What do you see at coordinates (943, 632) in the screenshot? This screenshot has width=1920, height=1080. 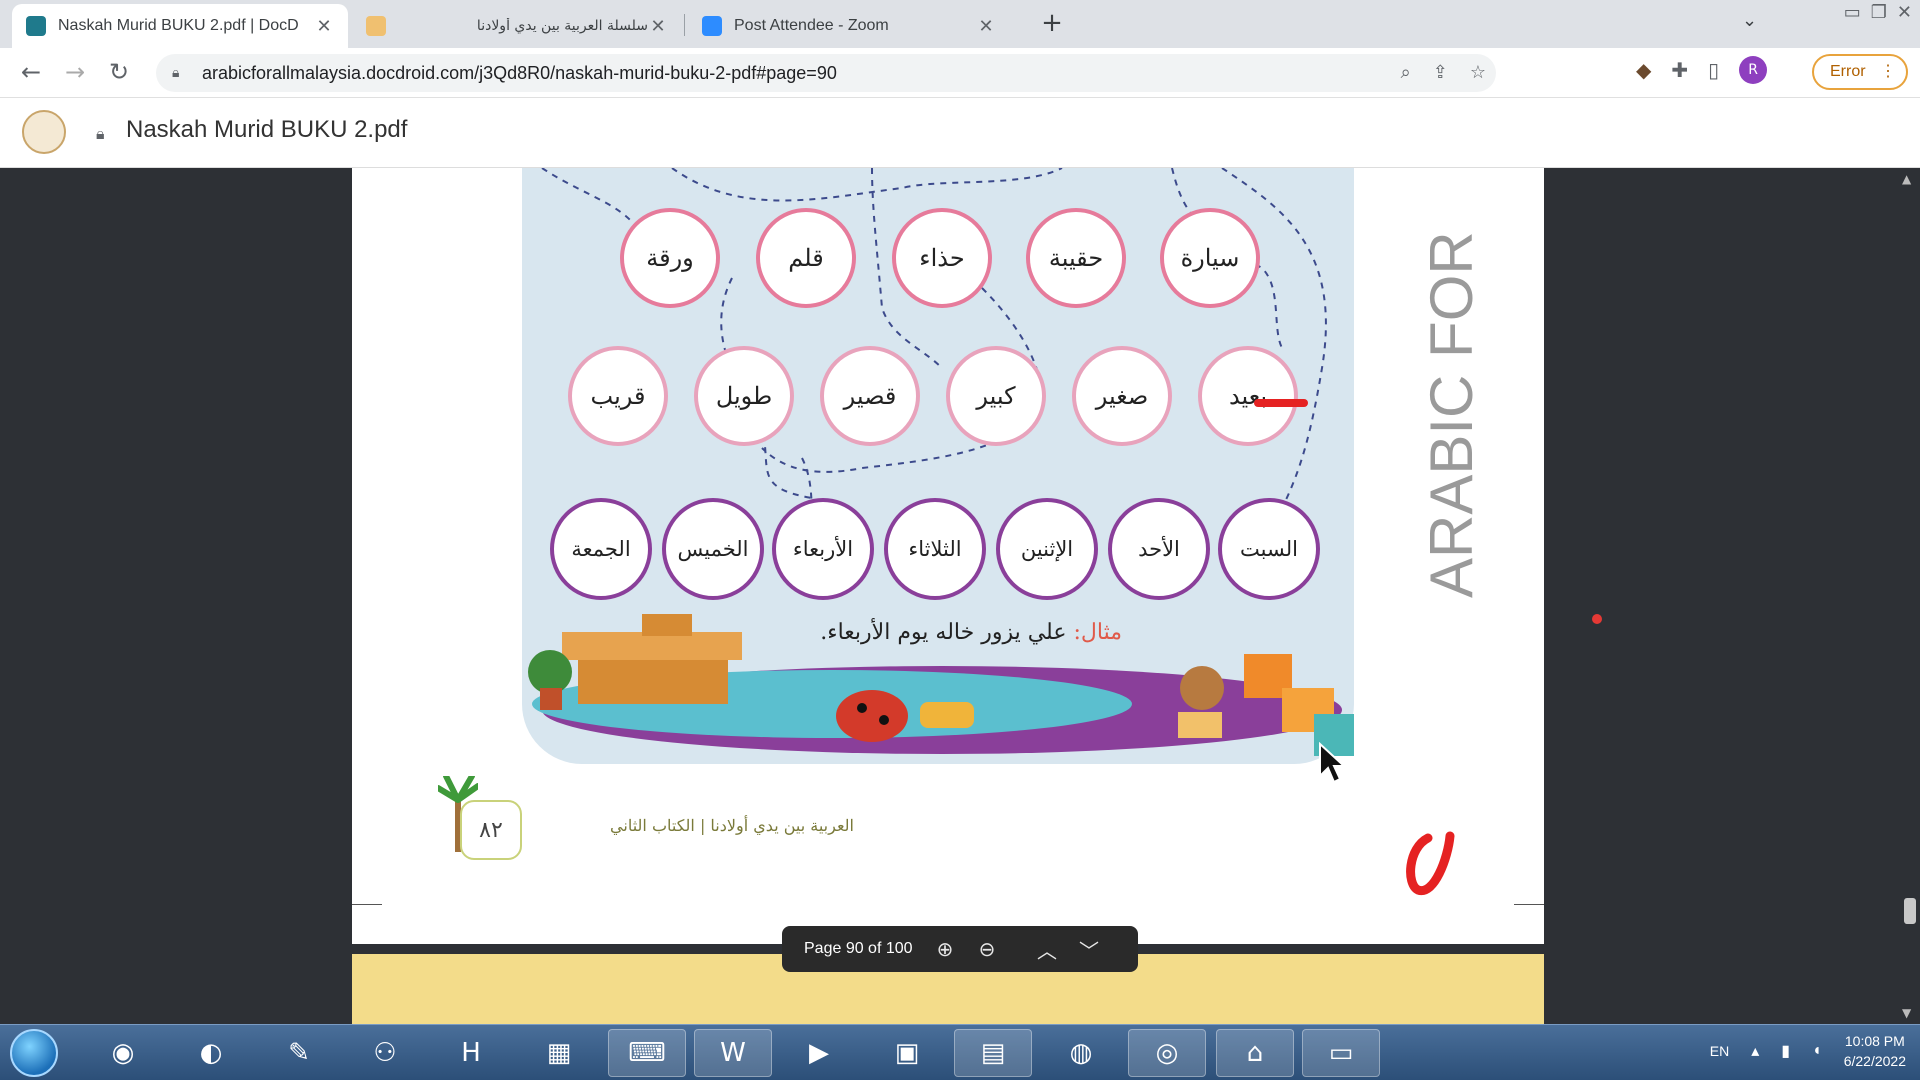 I see `example-text: علي يزور خاله يوم الأربعاء.` at bounding box center [943, 632].